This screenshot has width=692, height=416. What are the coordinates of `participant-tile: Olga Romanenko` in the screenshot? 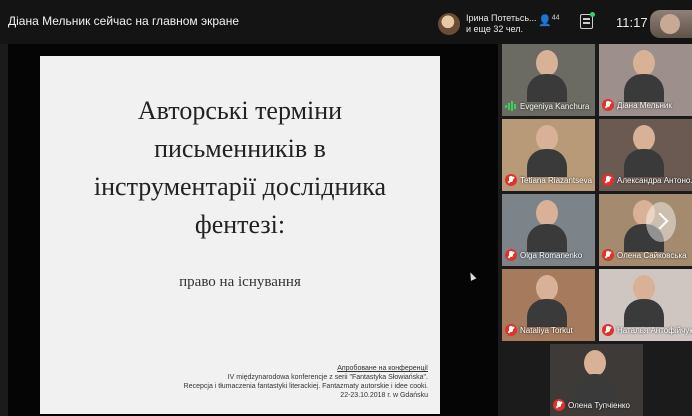 It's located at (548, 230).